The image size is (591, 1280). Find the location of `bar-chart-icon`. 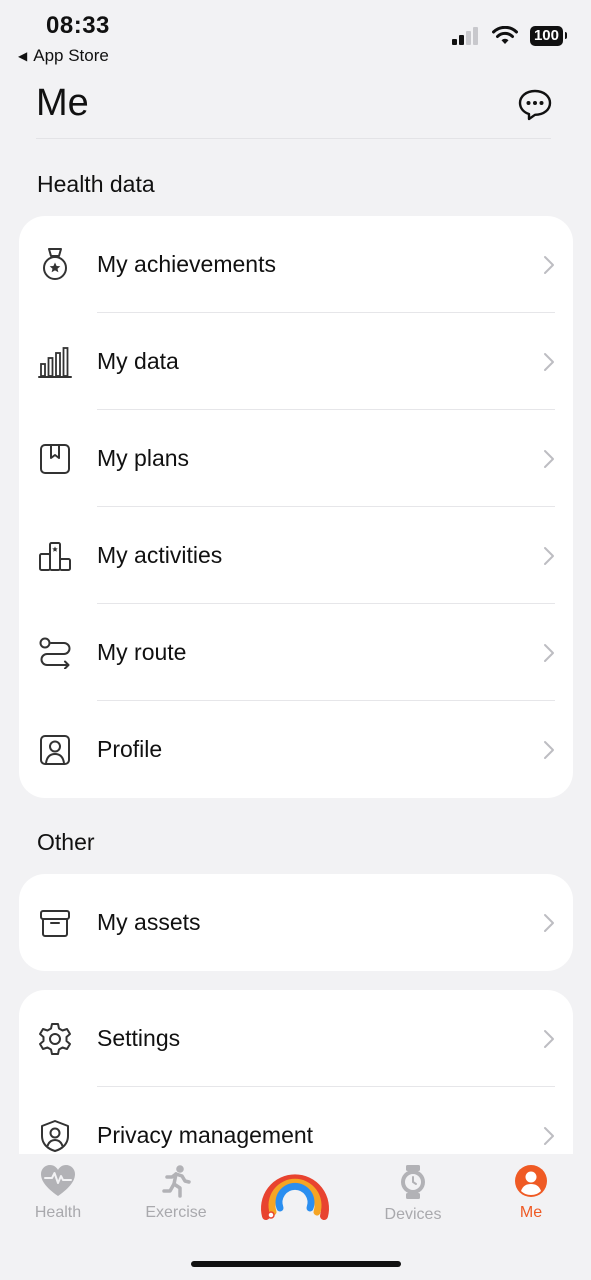

bar-chart-icon is located at coordinates (55, 362).